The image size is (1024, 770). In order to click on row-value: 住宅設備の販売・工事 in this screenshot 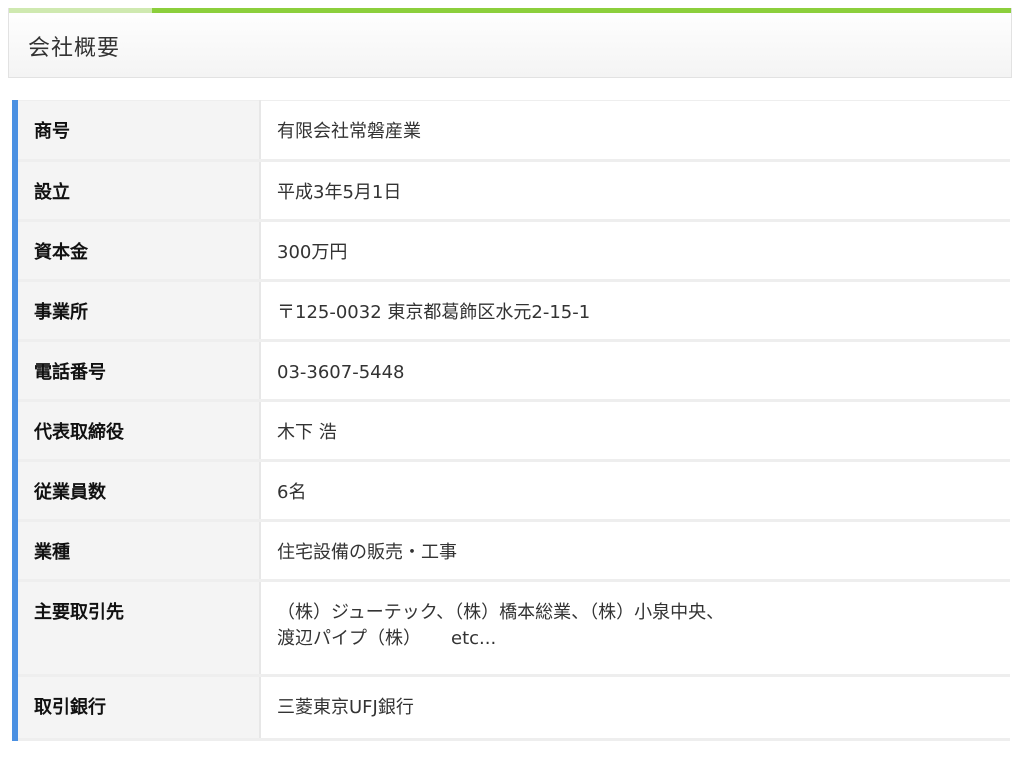, I will do `click(635, 550)`.